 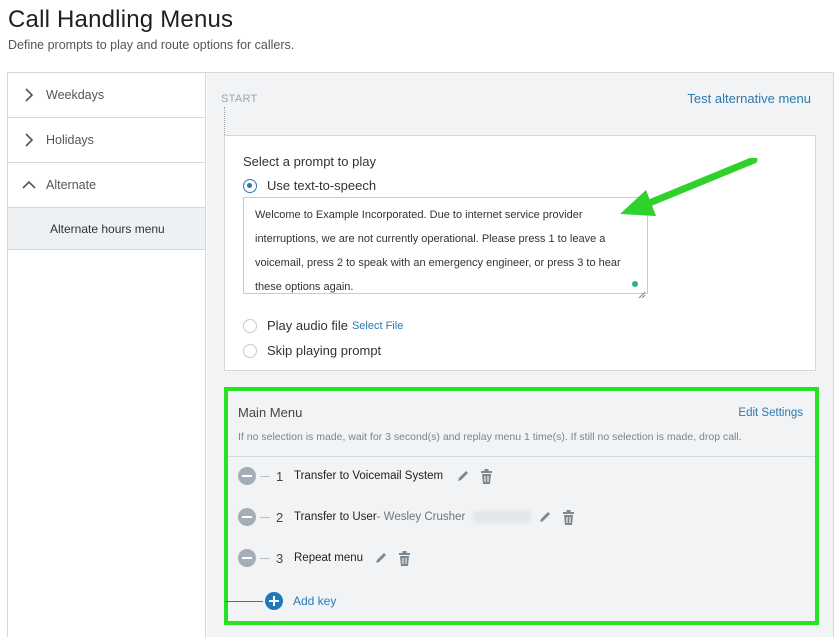 I want to click on menu-key-row: 2 Transfer to User - Wesley Crusher, so click(x=407, y=517).